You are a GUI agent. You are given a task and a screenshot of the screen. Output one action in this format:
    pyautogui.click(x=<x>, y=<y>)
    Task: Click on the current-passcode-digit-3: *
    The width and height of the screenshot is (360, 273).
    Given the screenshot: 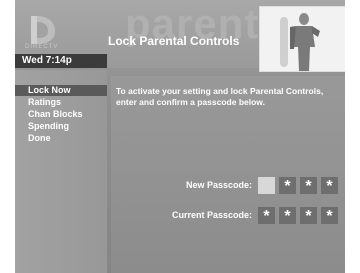 What is the action you would take?
    pyautogui.click(x=308, y=216)
    